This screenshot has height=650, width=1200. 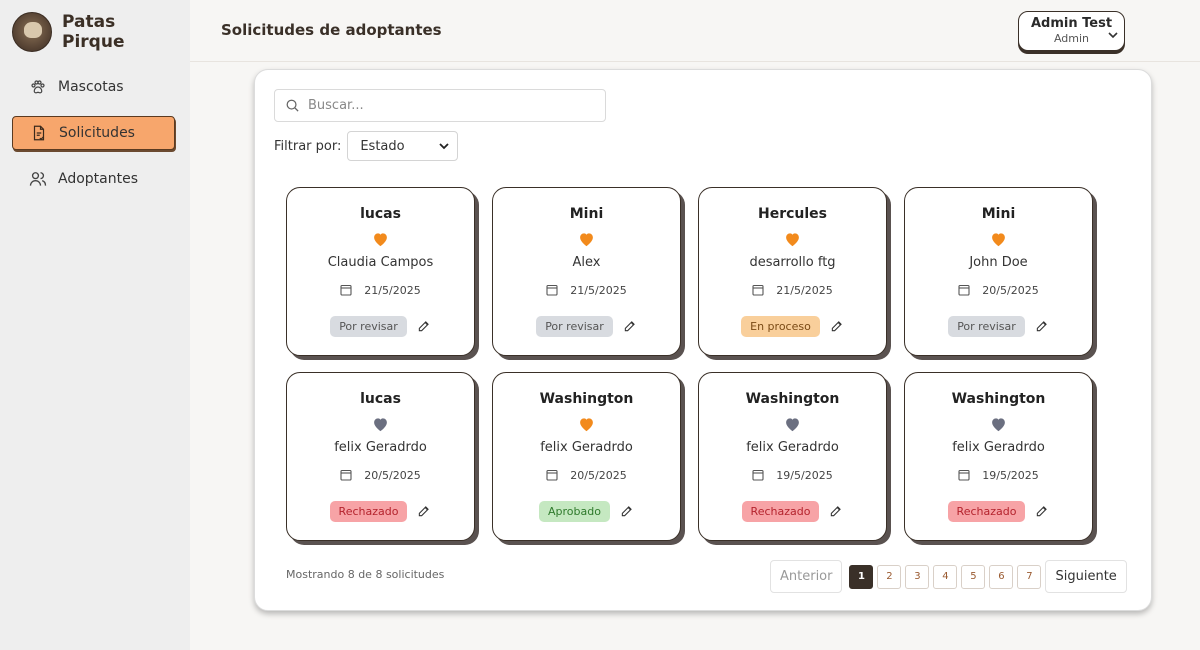 I want to click on page-number-button: 7, so click(x=1029, y=576).